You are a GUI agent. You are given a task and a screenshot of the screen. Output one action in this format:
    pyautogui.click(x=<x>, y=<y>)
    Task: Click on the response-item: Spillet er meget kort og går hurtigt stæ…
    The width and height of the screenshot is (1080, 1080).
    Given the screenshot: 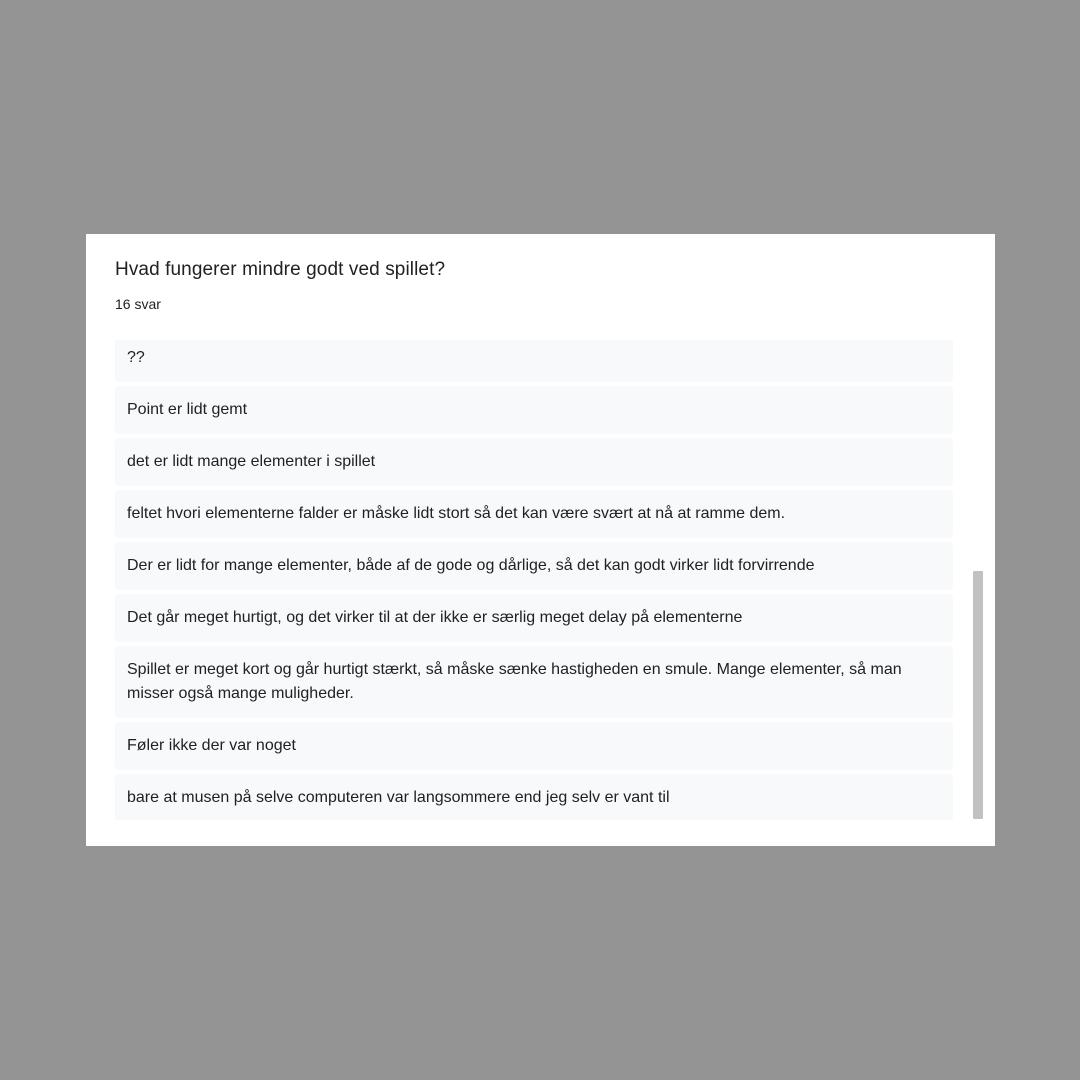 What is the action you would take?
    pyautogui.click(x=534, y=682)
    